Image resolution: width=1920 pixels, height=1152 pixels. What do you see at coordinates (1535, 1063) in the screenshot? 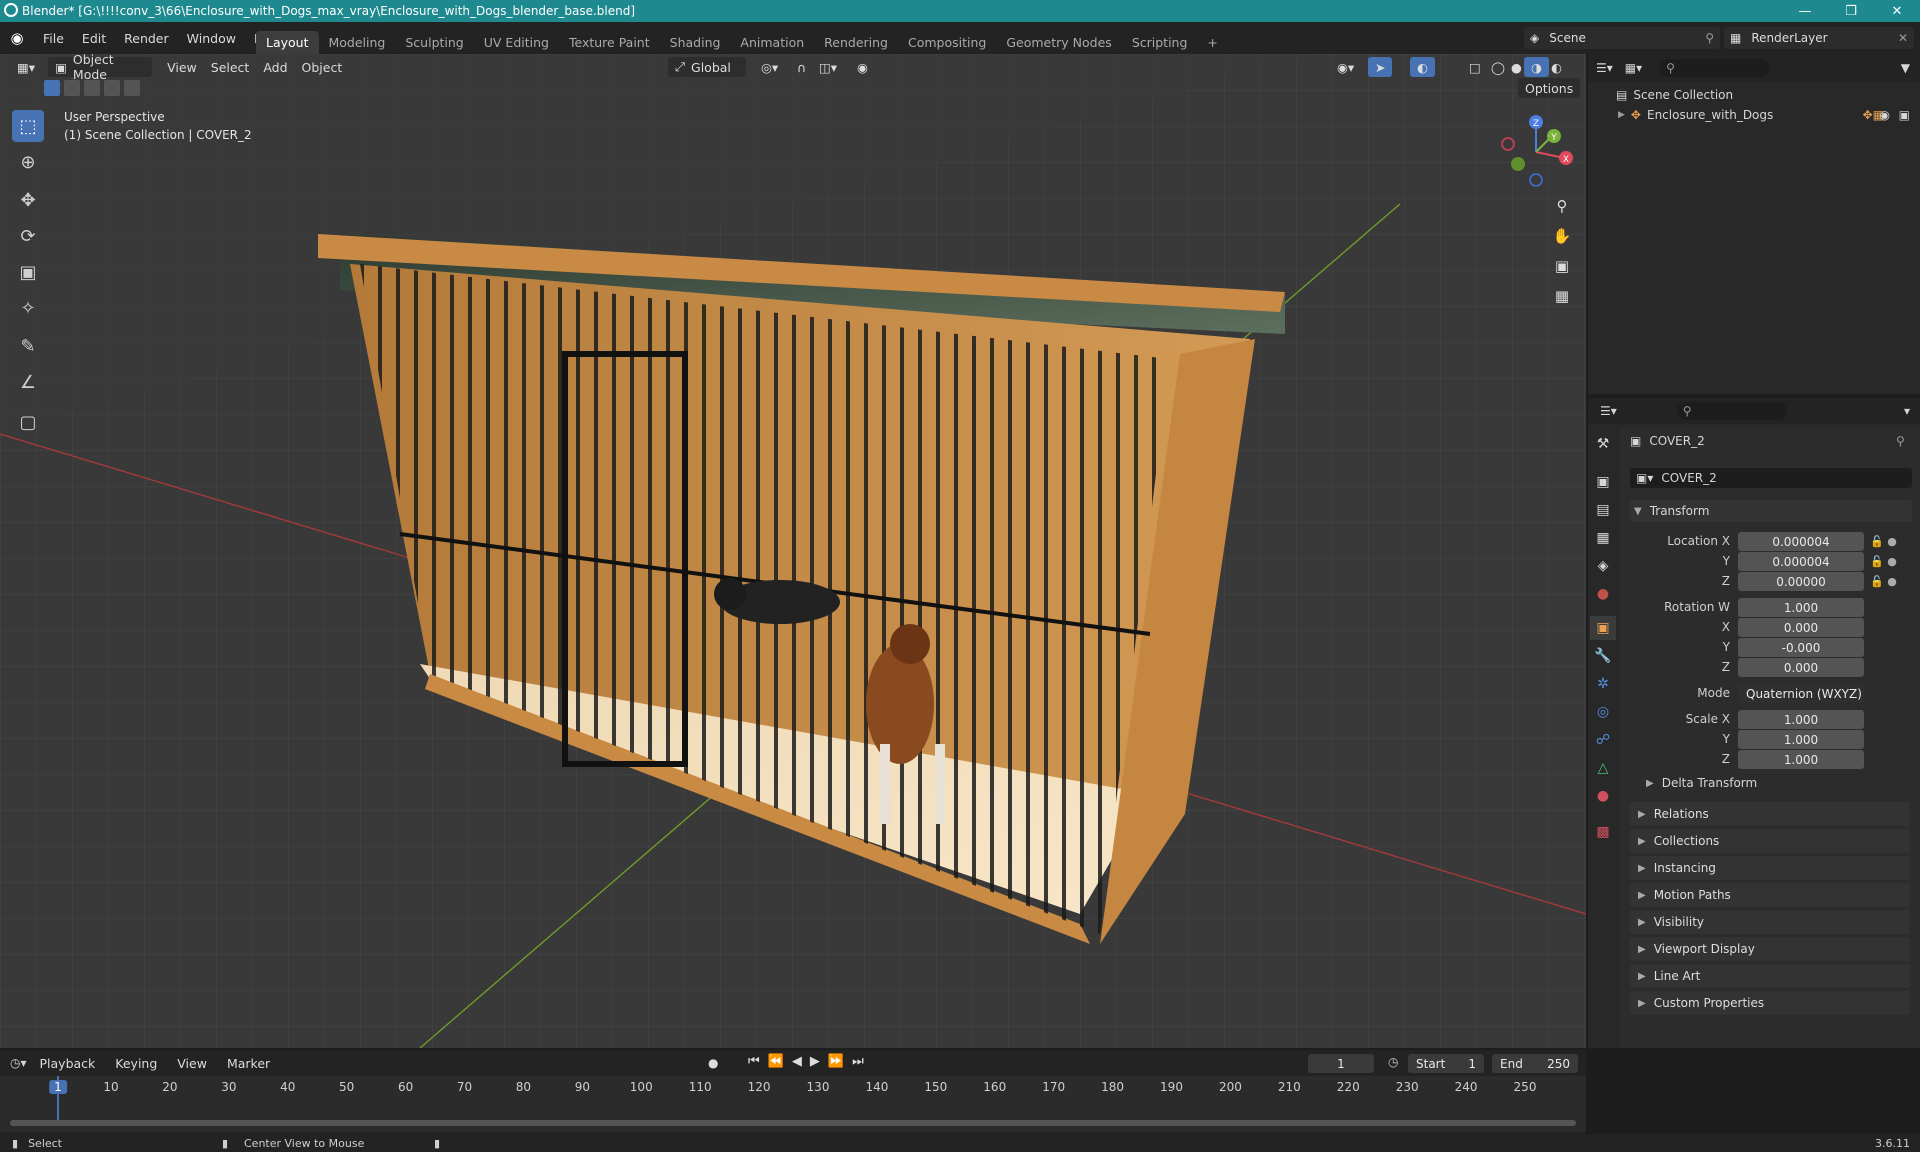
I see `end-frame-field: End 250` at bounding box center [1535, 1063].